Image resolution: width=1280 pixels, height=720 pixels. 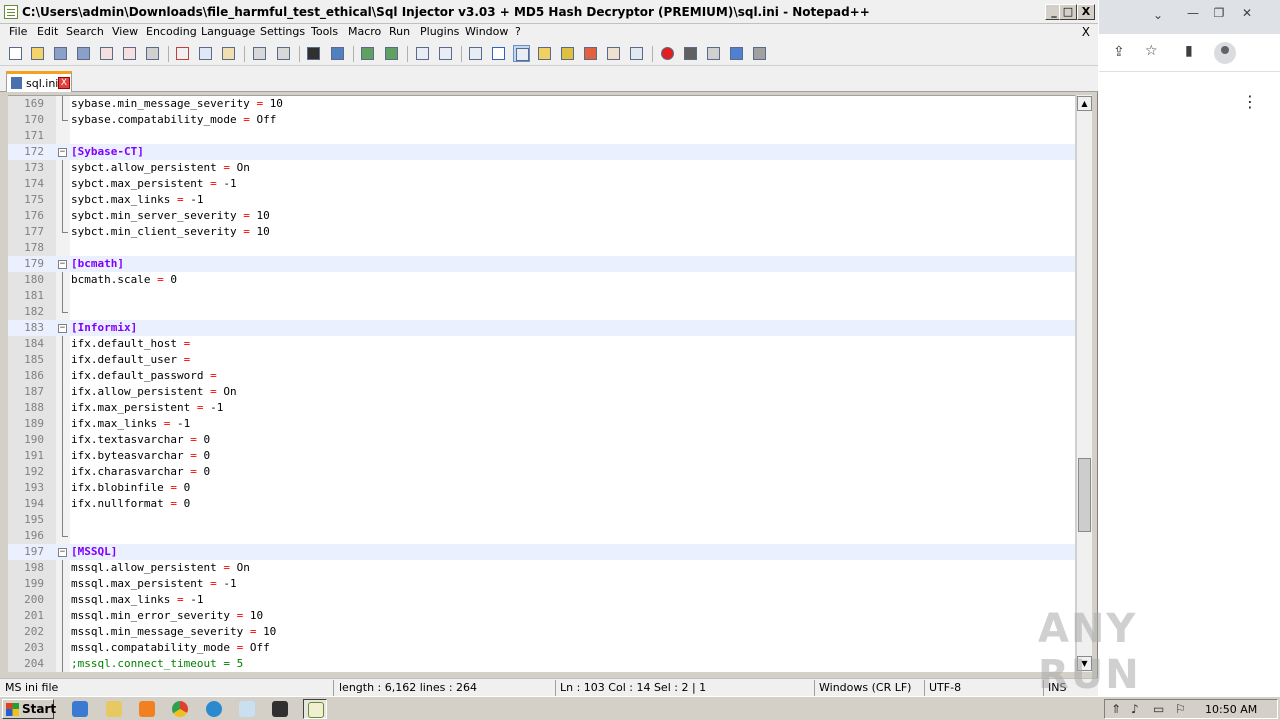 What do you see at coordinates (129, 53) in the screenshot?
I see `close-all-icon` at bounding box center [129, 53].